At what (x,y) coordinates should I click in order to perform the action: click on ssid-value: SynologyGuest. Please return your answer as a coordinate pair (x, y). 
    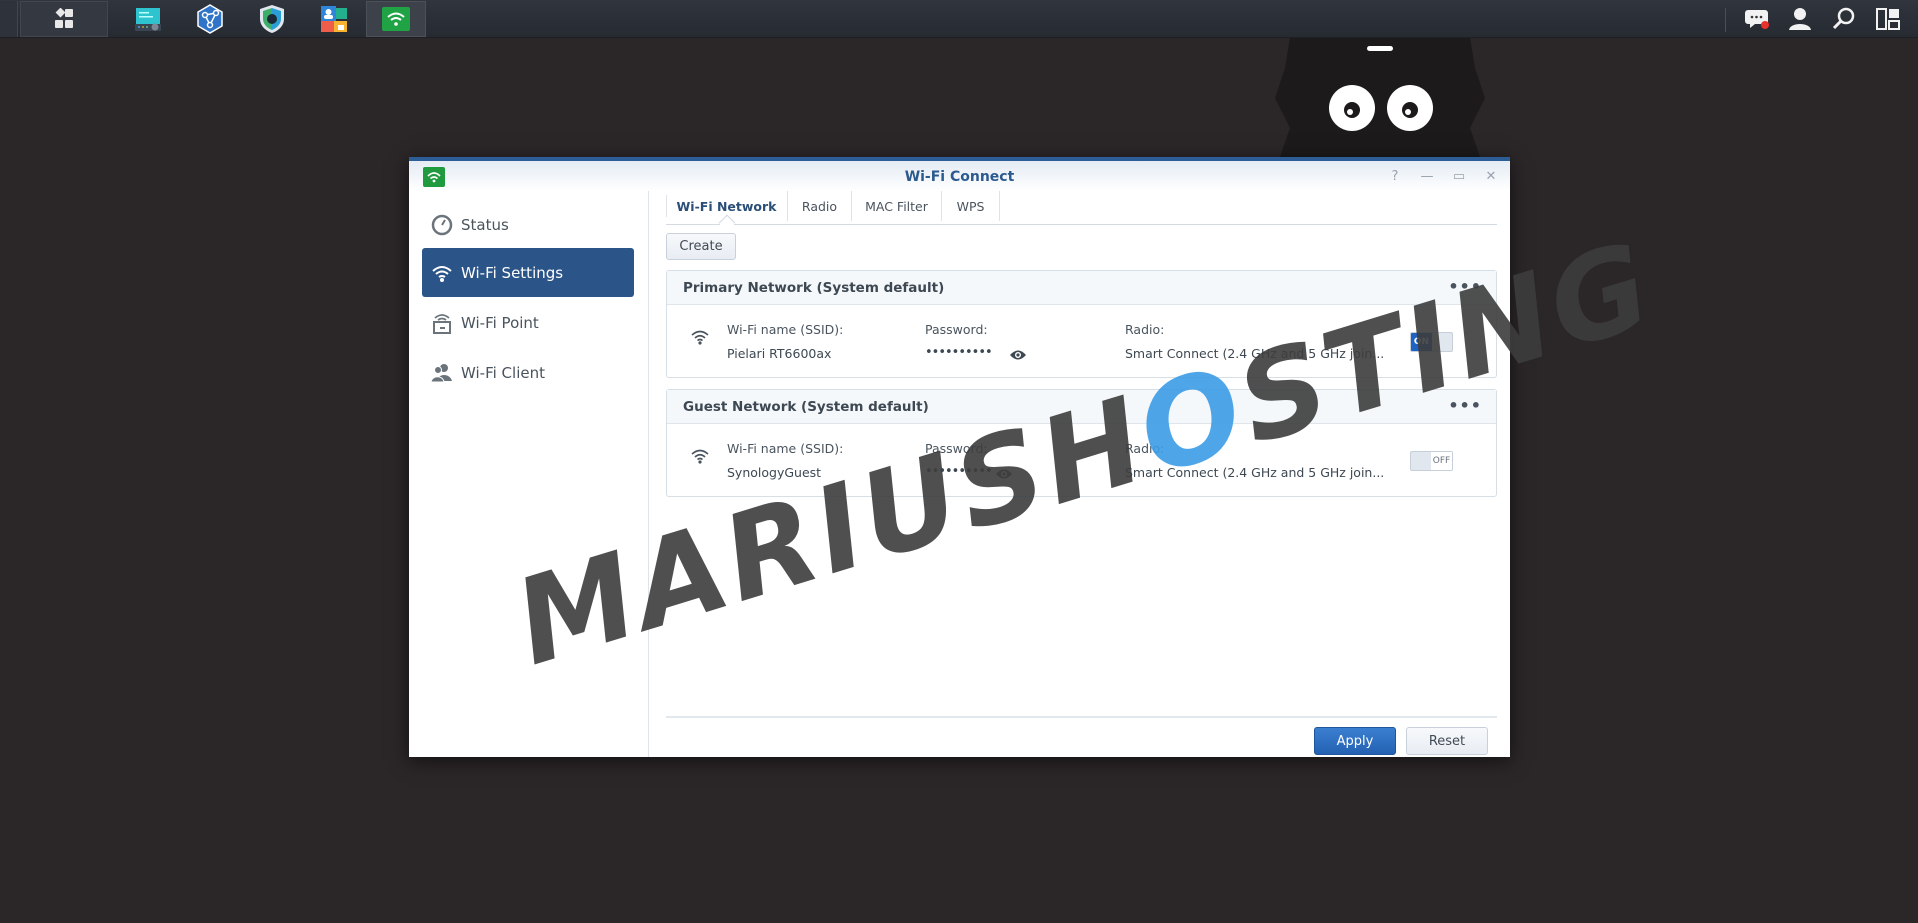
    Looking at the image, I should click on (774, 472).